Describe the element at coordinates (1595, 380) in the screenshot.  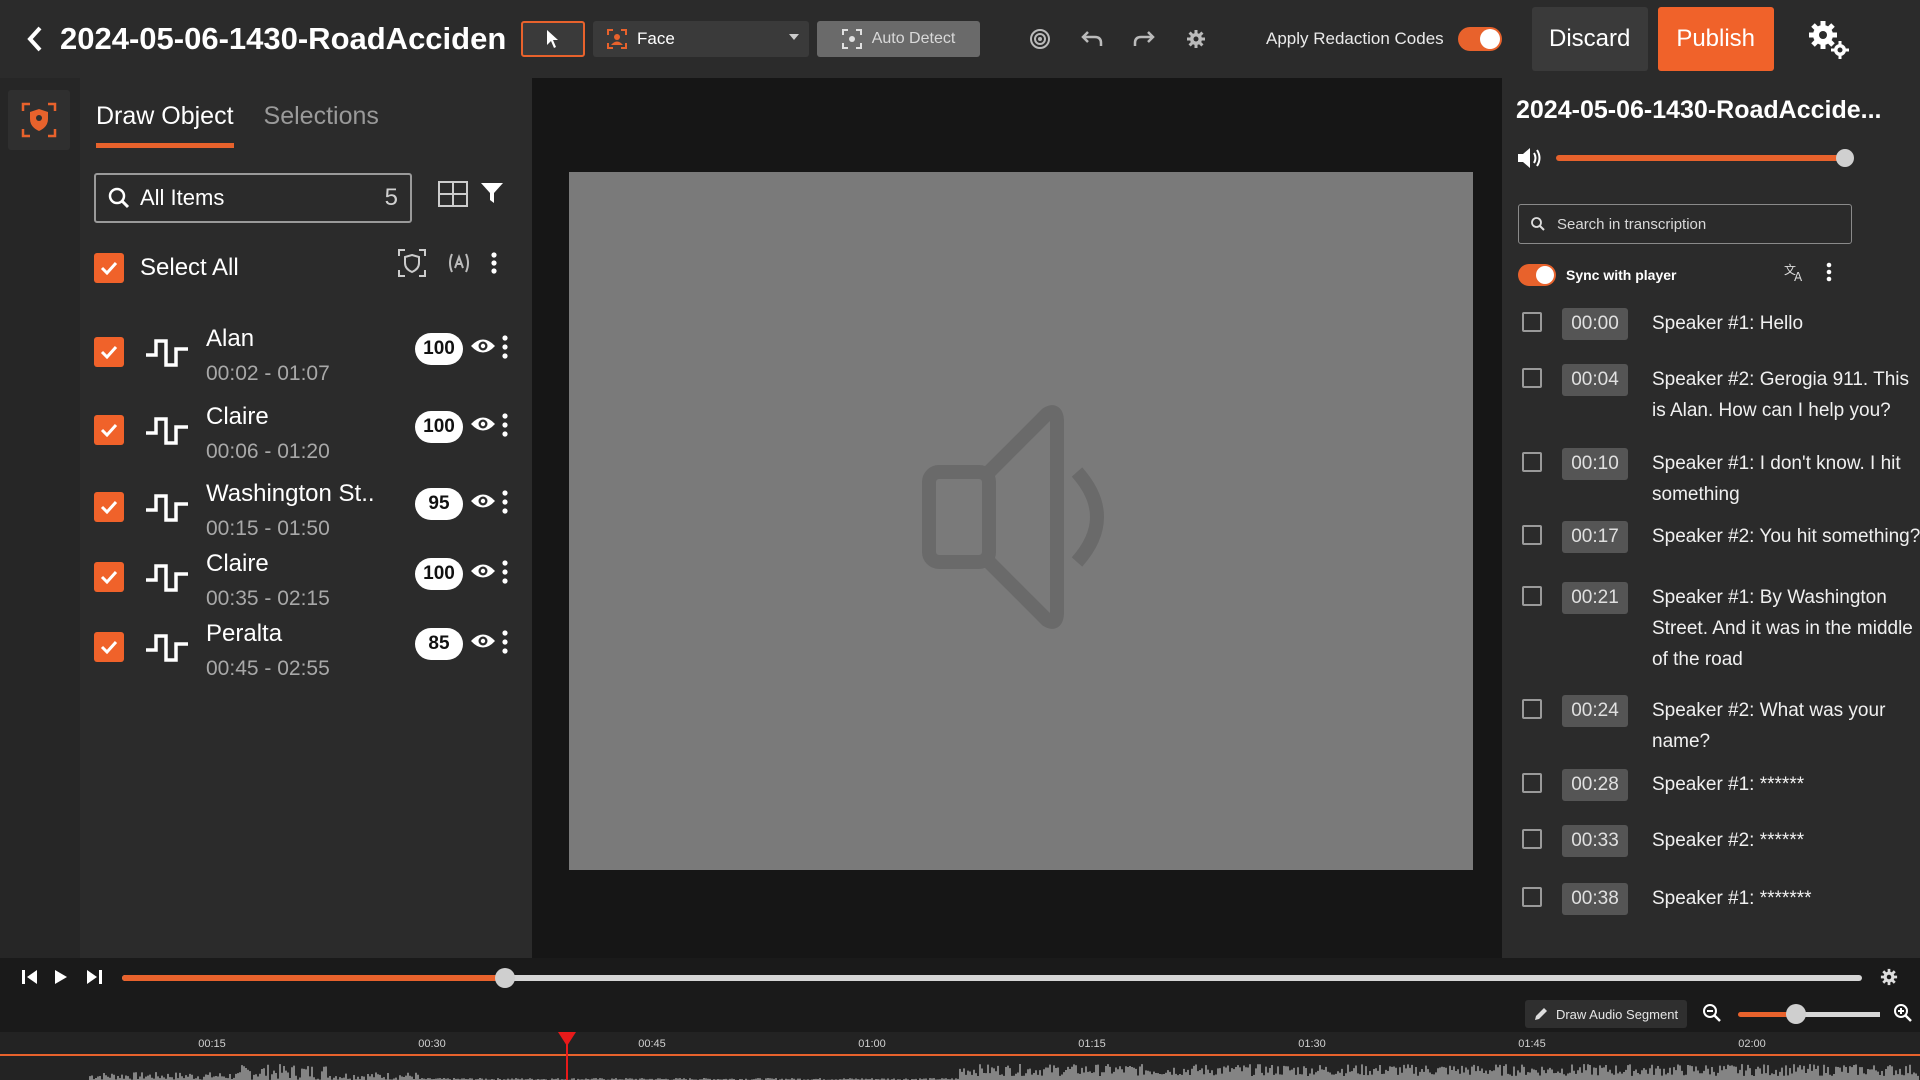
I see `transcript-timestamp: 00:04` at that location.